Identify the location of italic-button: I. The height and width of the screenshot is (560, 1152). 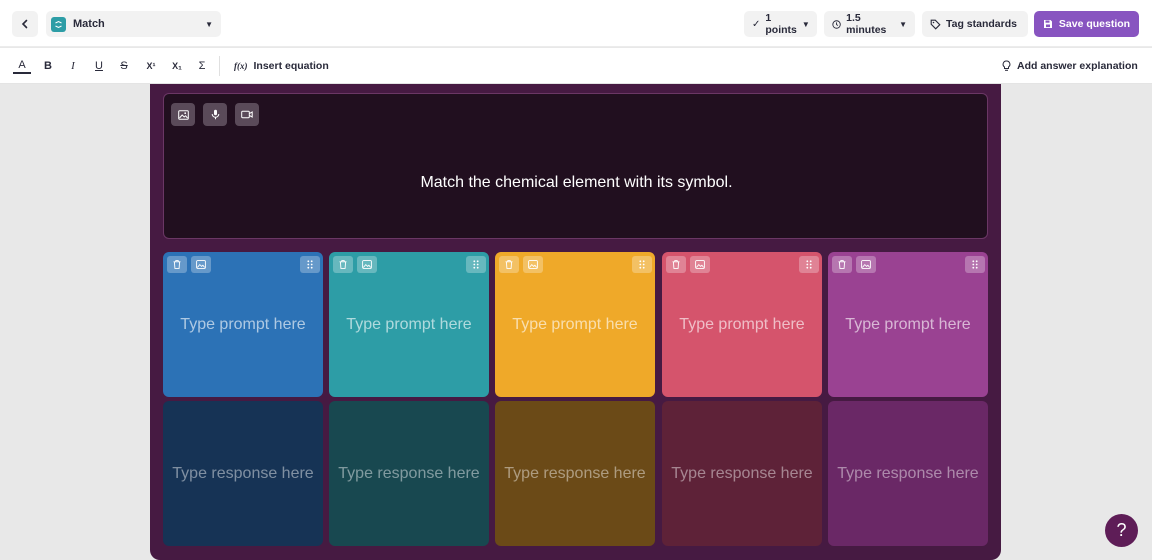
(73, 66).